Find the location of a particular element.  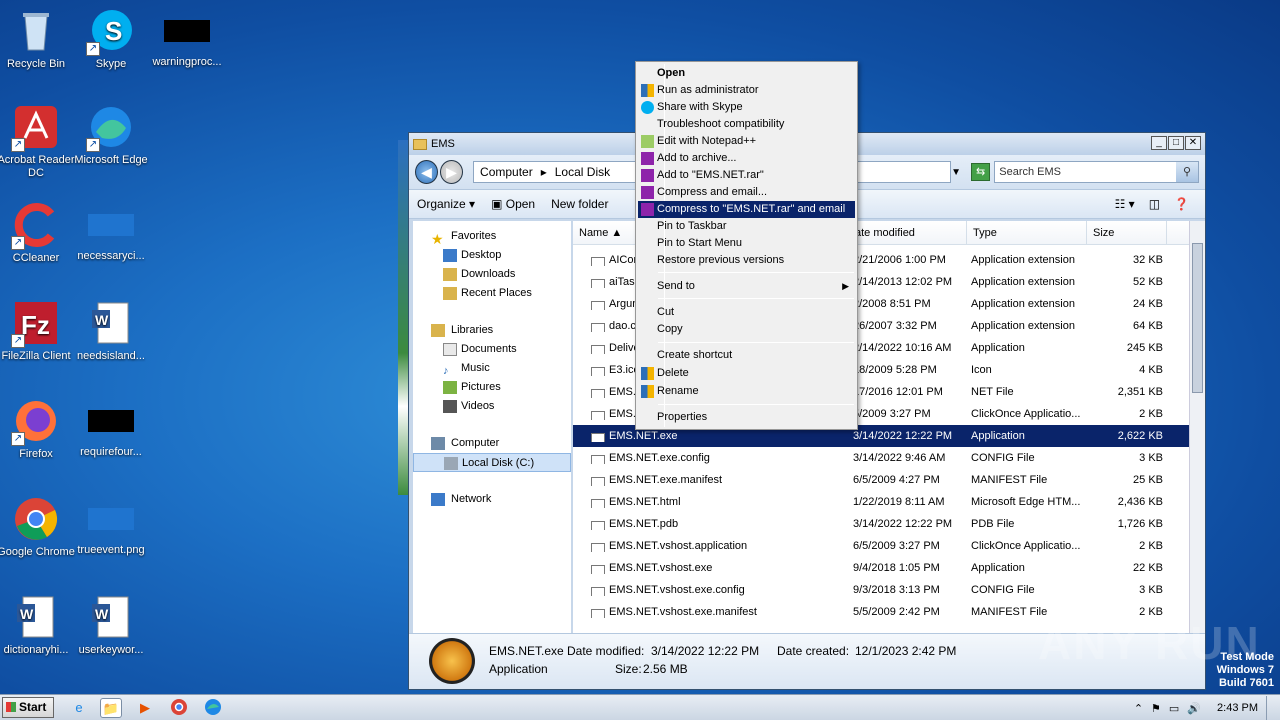

help-icon: ❓ is located at coordinates (1181, 204).